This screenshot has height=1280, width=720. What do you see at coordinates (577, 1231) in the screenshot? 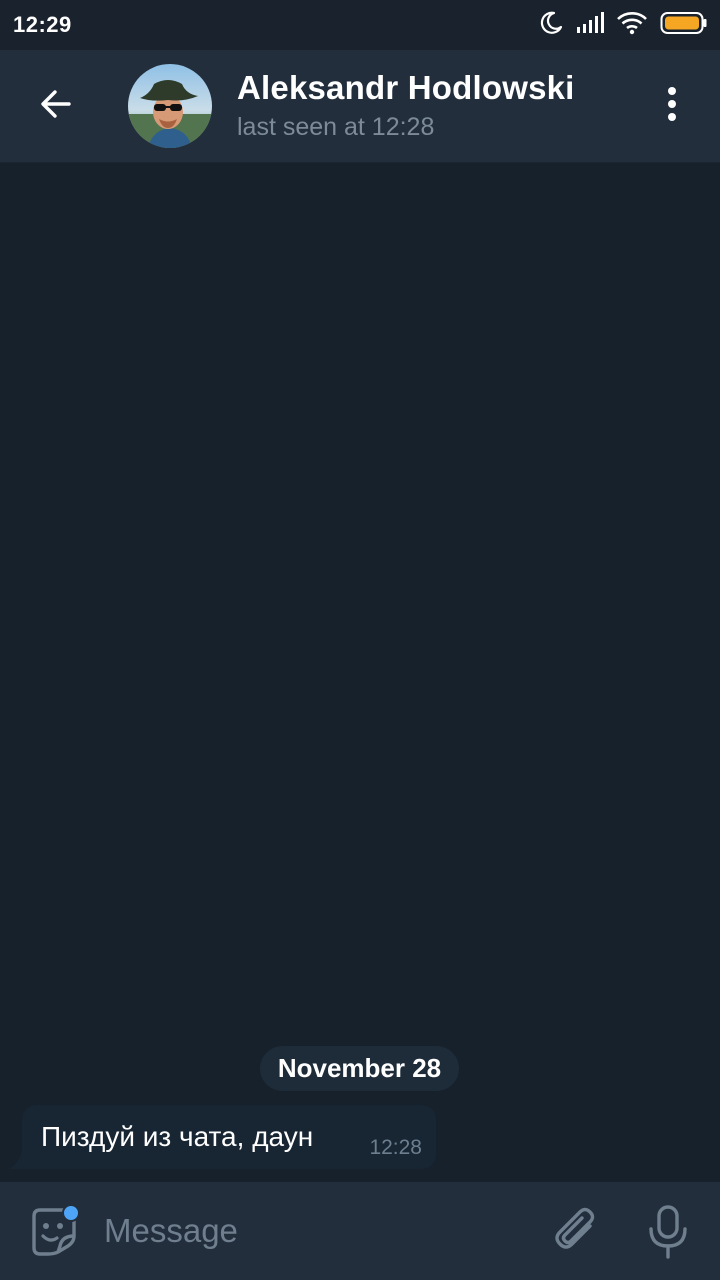
I see `attach-button` at bounding box center [577, 1231].